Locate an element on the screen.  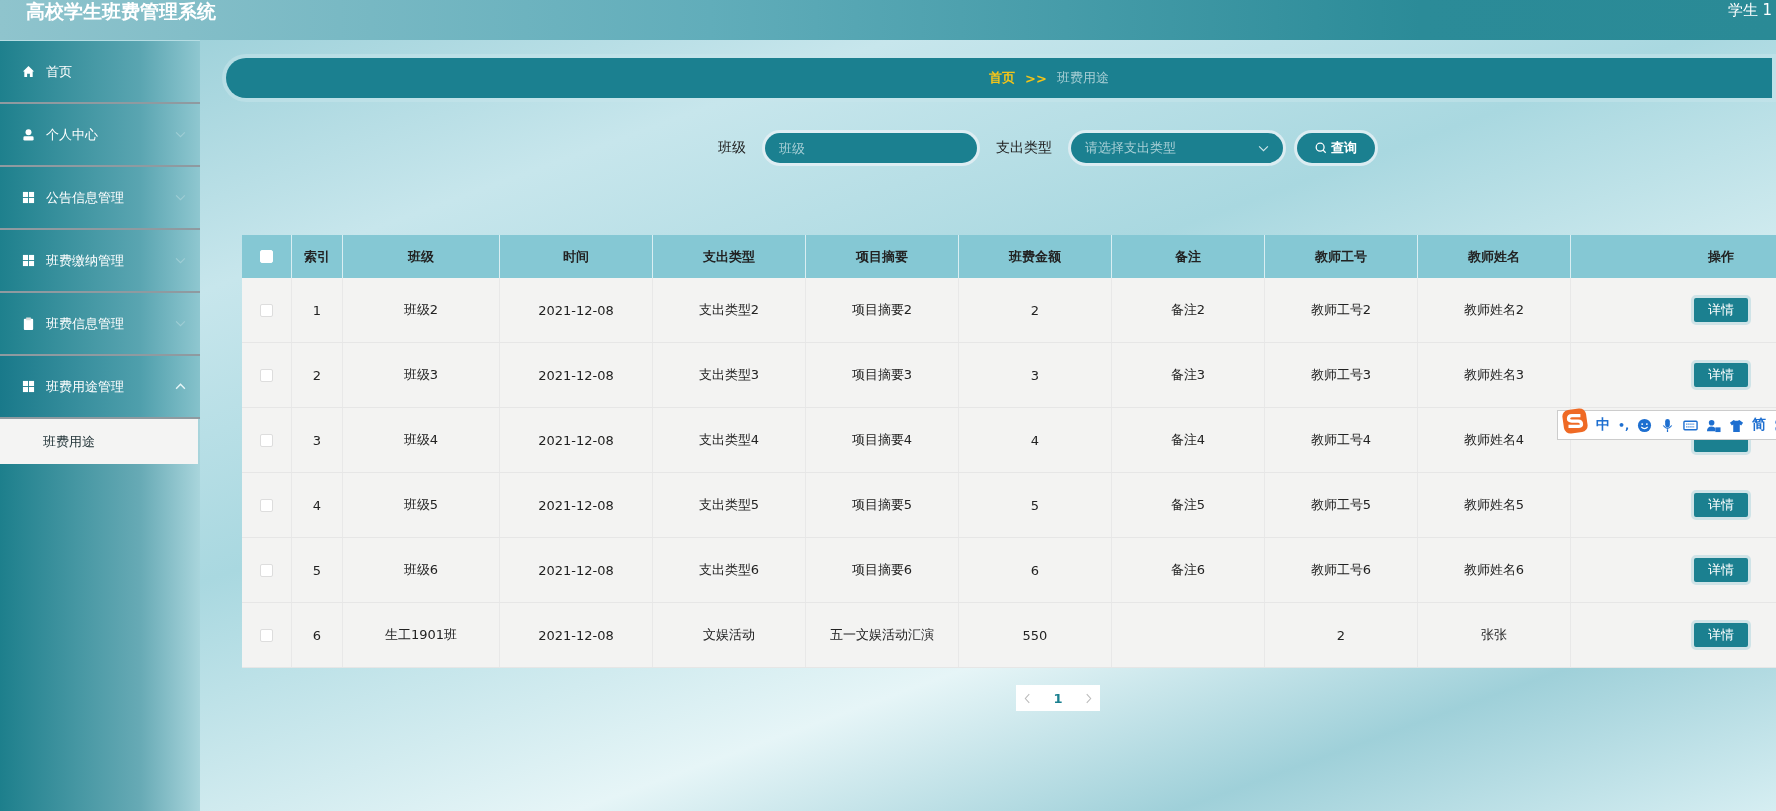
ime-punctuation: •, is located at coordinates (1624, 425).